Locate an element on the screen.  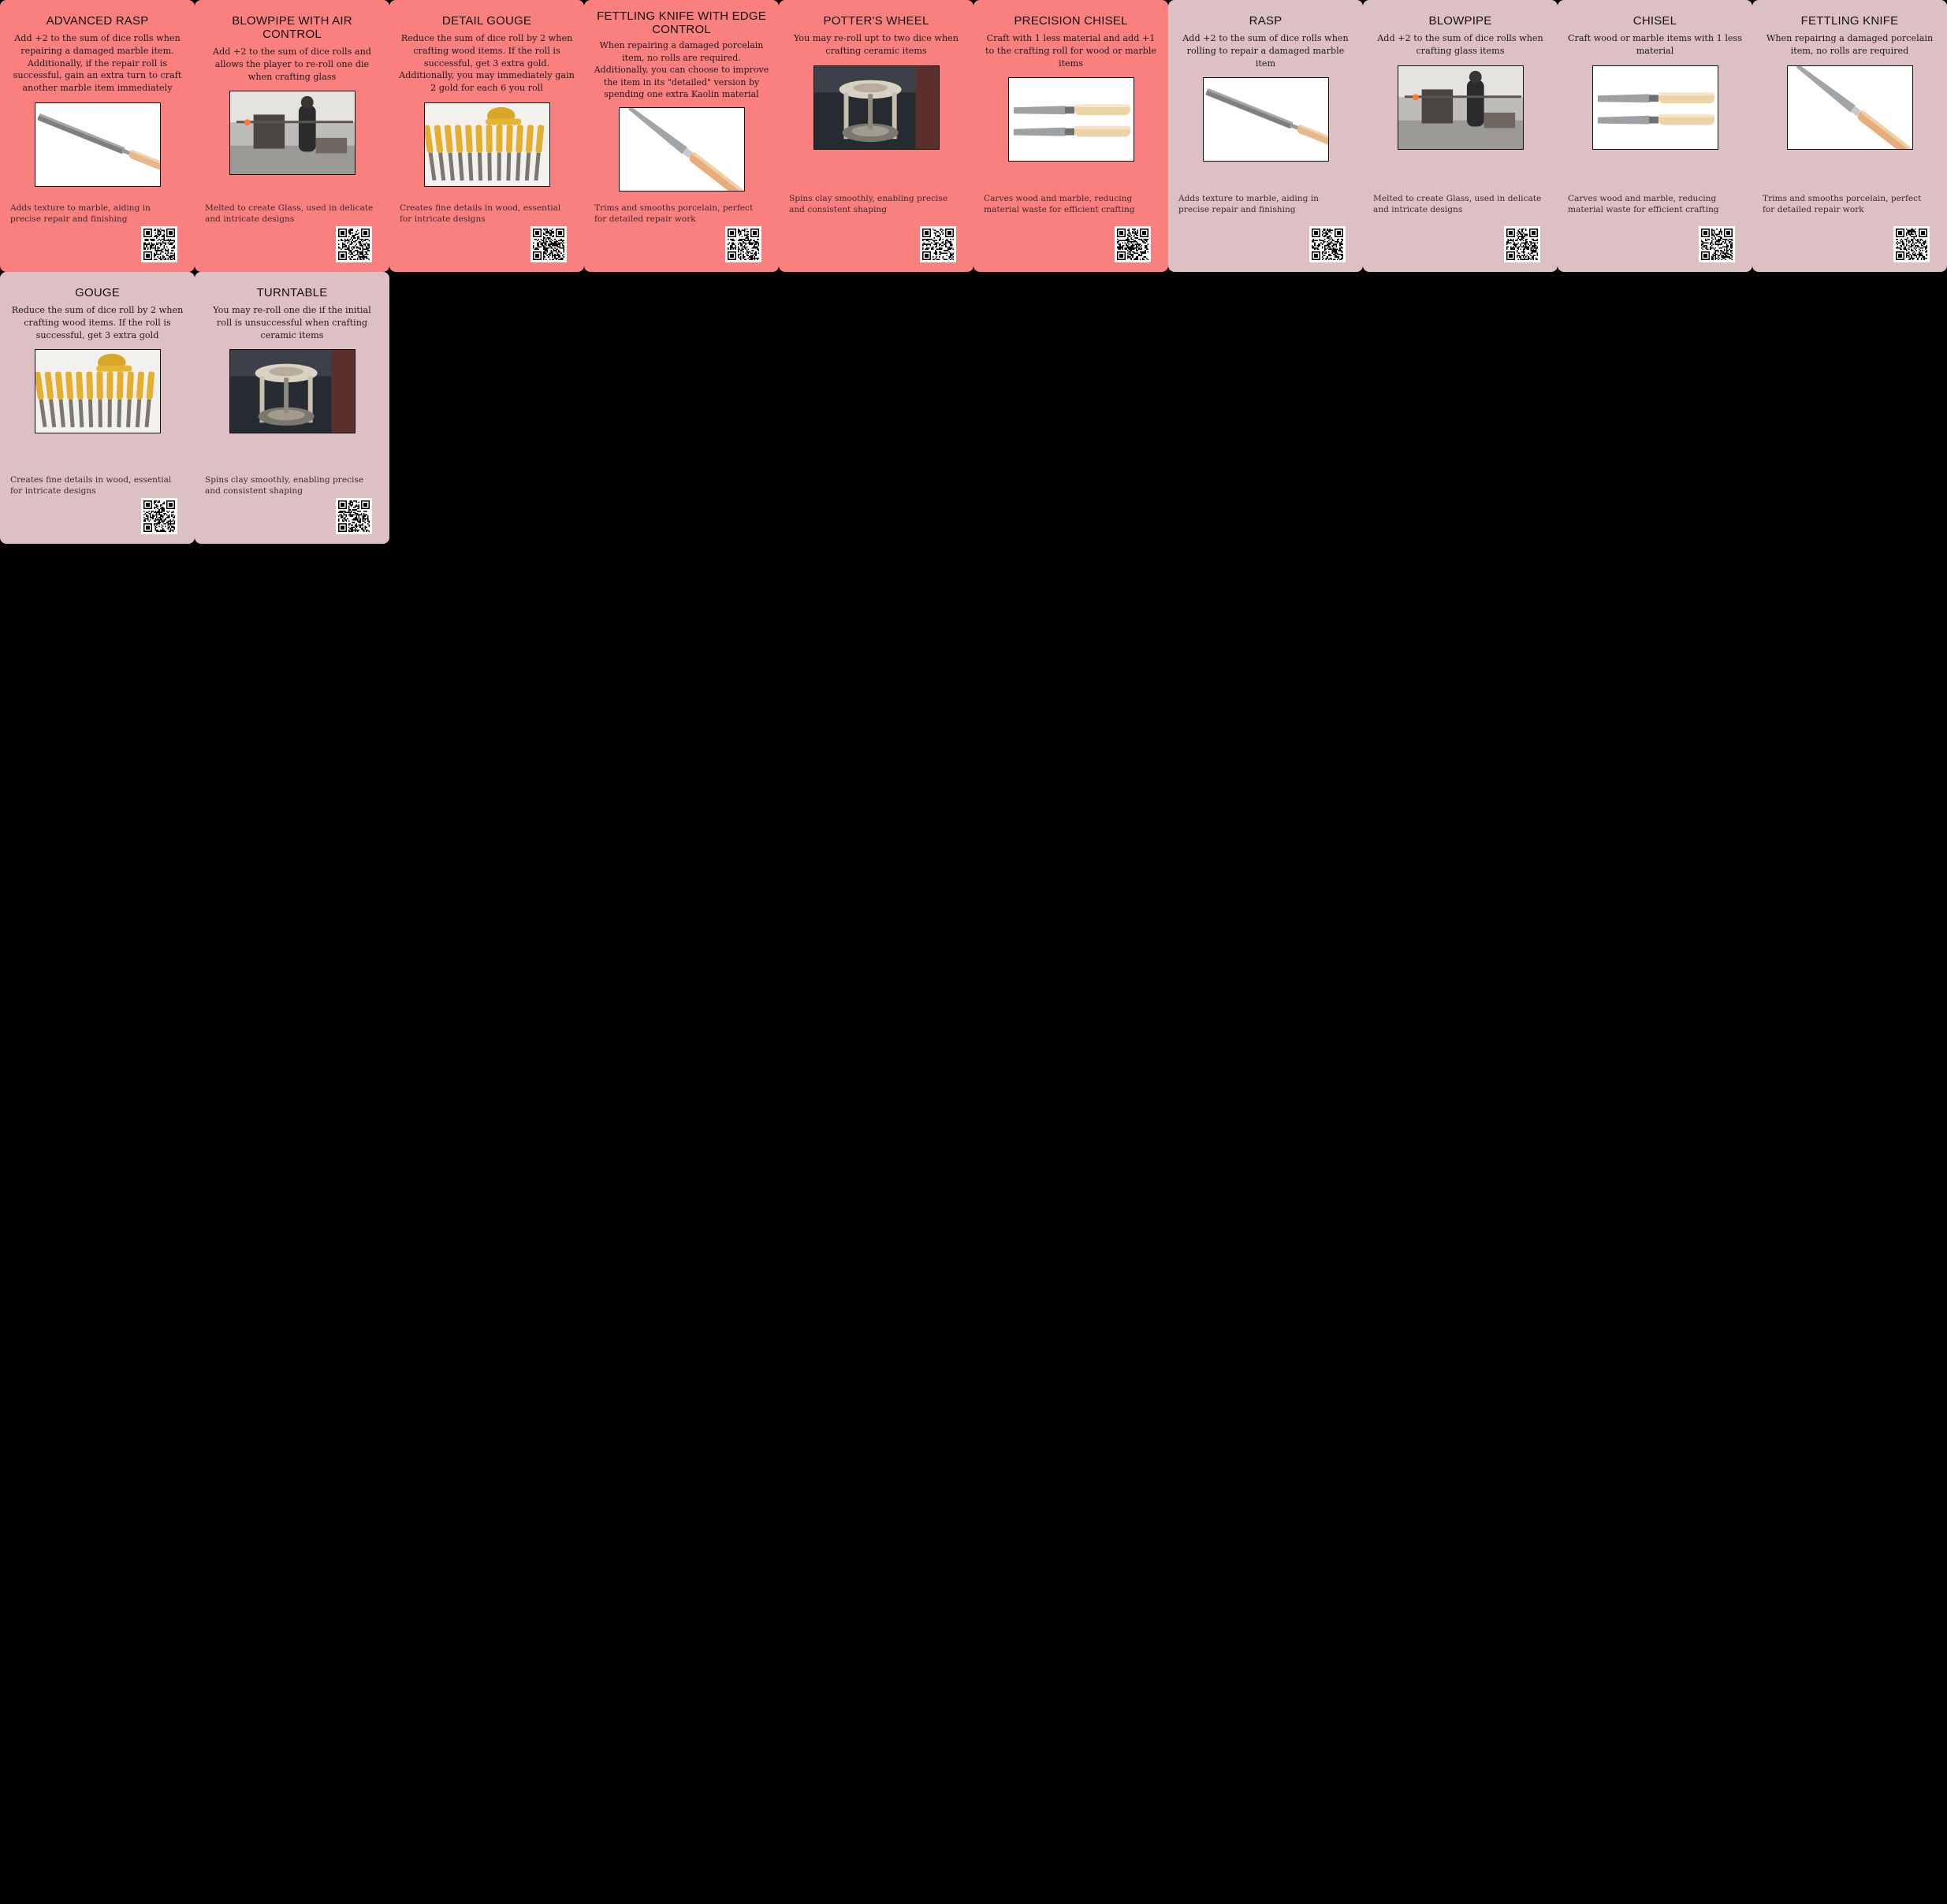
card-title: FETTLING KNIFE WITH EDGE CONTROL is located at coordinates (681, 22).